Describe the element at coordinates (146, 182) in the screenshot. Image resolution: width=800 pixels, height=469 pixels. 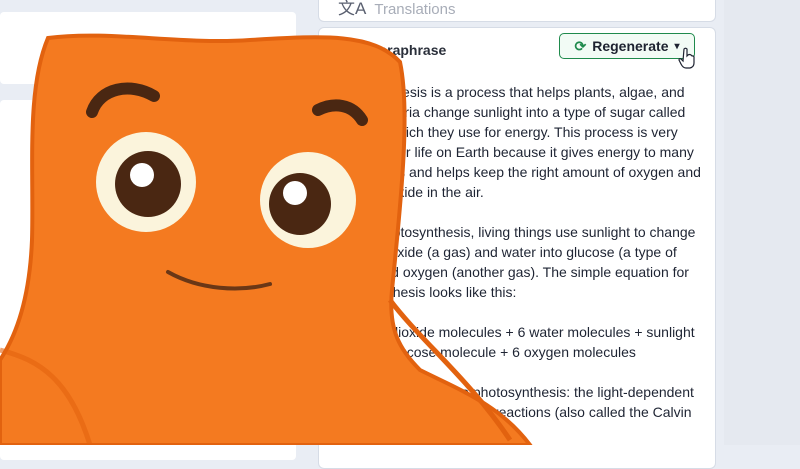
I see `left-eye` at that location.